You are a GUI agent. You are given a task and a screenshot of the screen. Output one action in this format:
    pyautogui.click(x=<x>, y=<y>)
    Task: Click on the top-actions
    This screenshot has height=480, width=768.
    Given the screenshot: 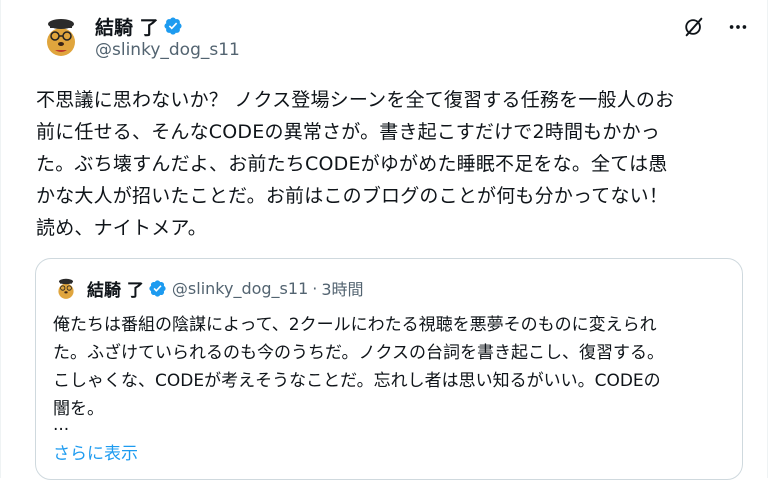 What is the action you would take?
    pyautogui.click(x=716, y=27)
    